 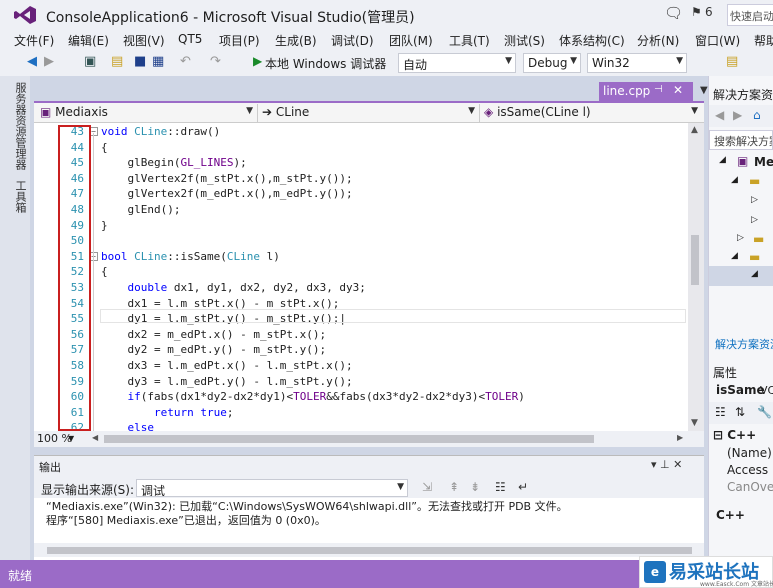 What do you see at coordinates (696, 12) in the screenshot?
I see `flag-icon: ⚑` at bounding box center [696, 12].